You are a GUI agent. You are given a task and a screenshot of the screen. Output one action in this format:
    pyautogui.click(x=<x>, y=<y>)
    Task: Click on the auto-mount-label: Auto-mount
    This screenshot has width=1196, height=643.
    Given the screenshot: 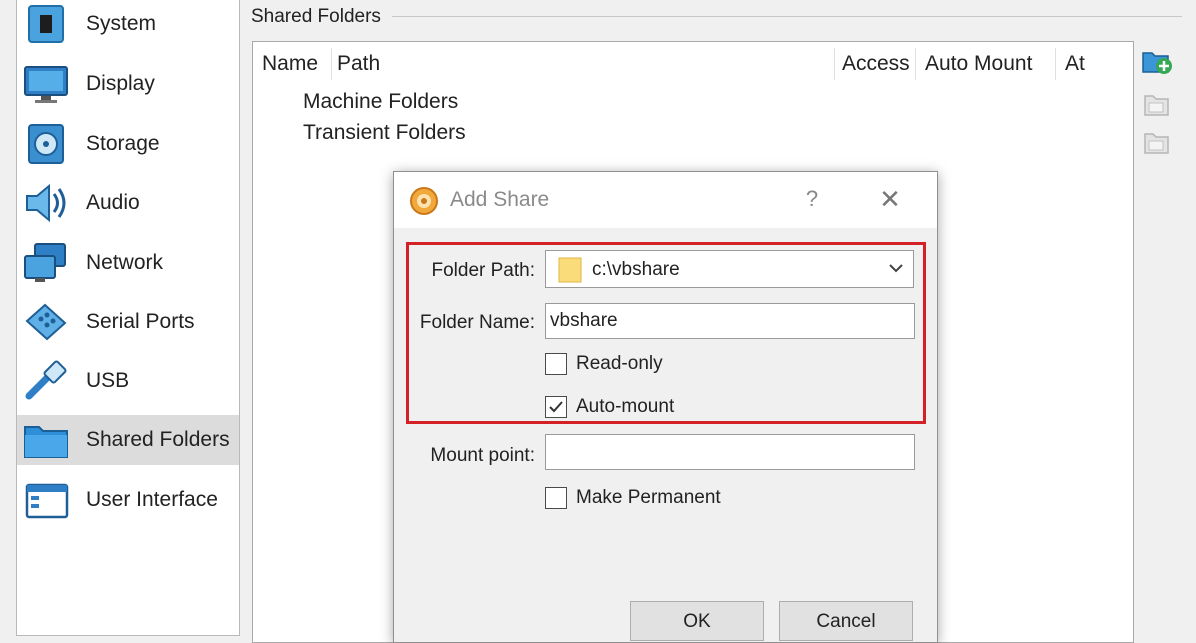 What is the action you would take?
    pyautogui.click(x=625, y=406)
    